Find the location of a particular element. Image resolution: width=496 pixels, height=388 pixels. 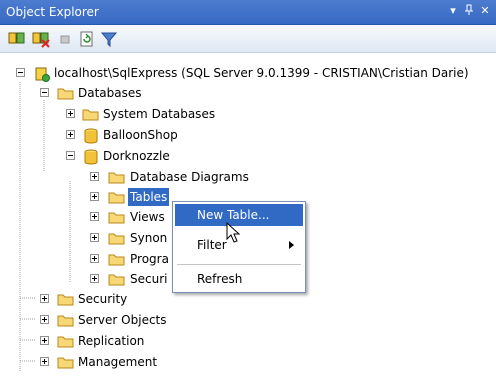

tree-label-databases: Databases is located at coordinates (110, 93).